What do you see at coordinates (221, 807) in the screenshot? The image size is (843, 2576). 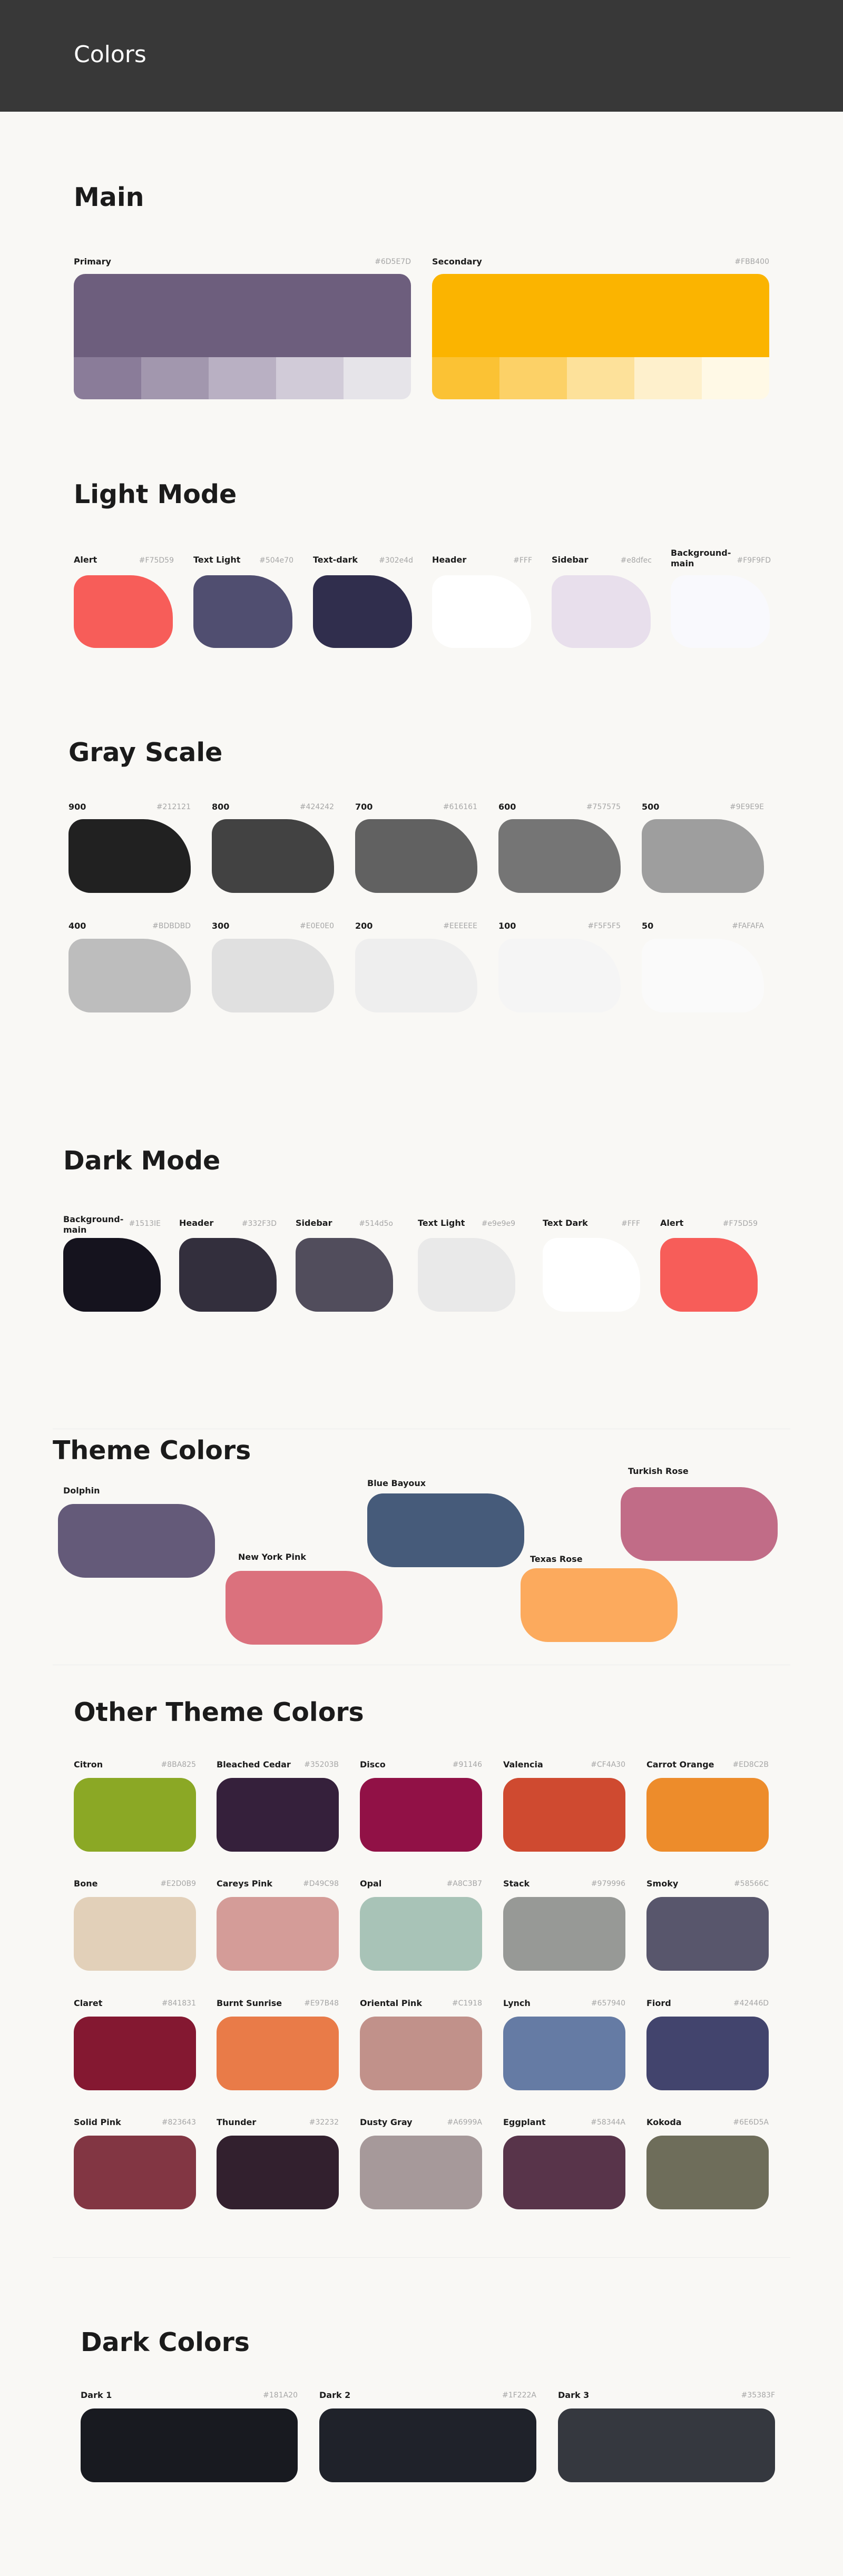 I see `gray-scale-label: 800` at bounding box center [221, 807].